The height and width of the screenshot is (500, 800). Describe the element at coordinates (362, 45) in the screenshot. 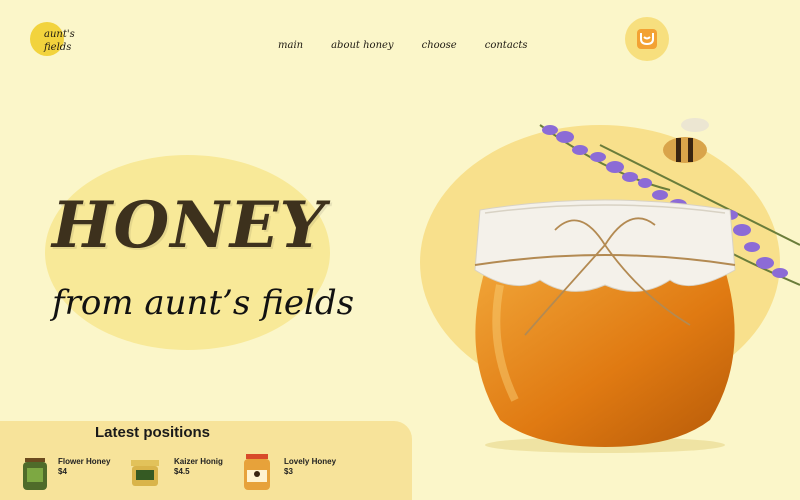

I see `nav-item-about-honey: about honey` at that location.